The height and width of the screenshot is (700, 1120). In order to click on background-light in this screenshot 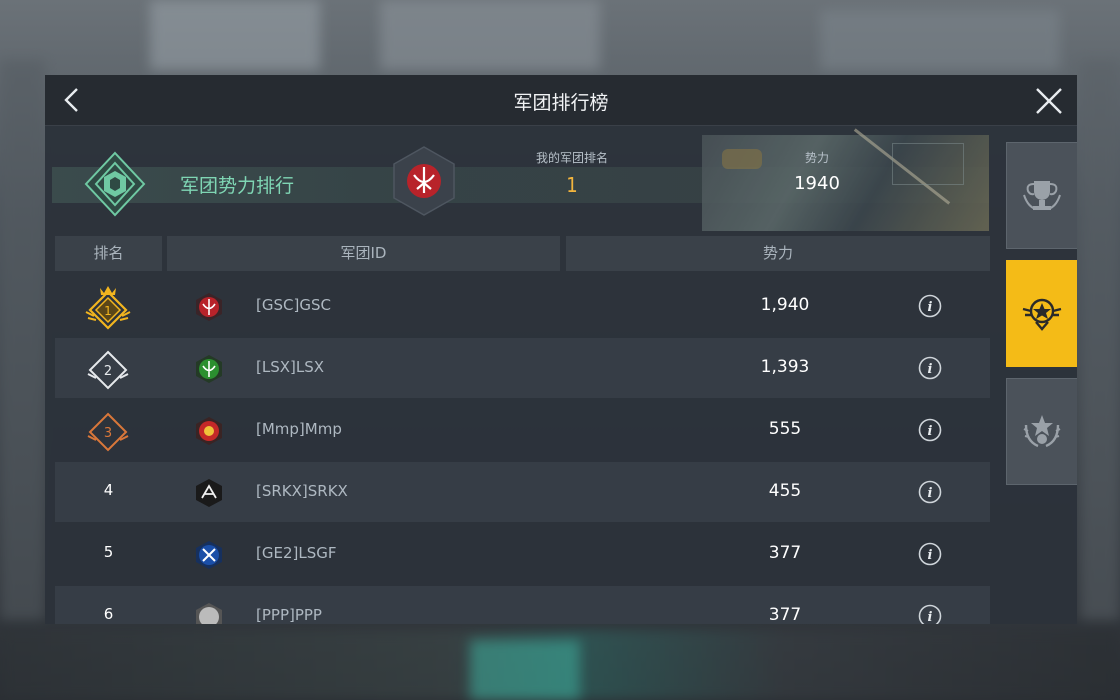, I will do `click(525, 670)`.